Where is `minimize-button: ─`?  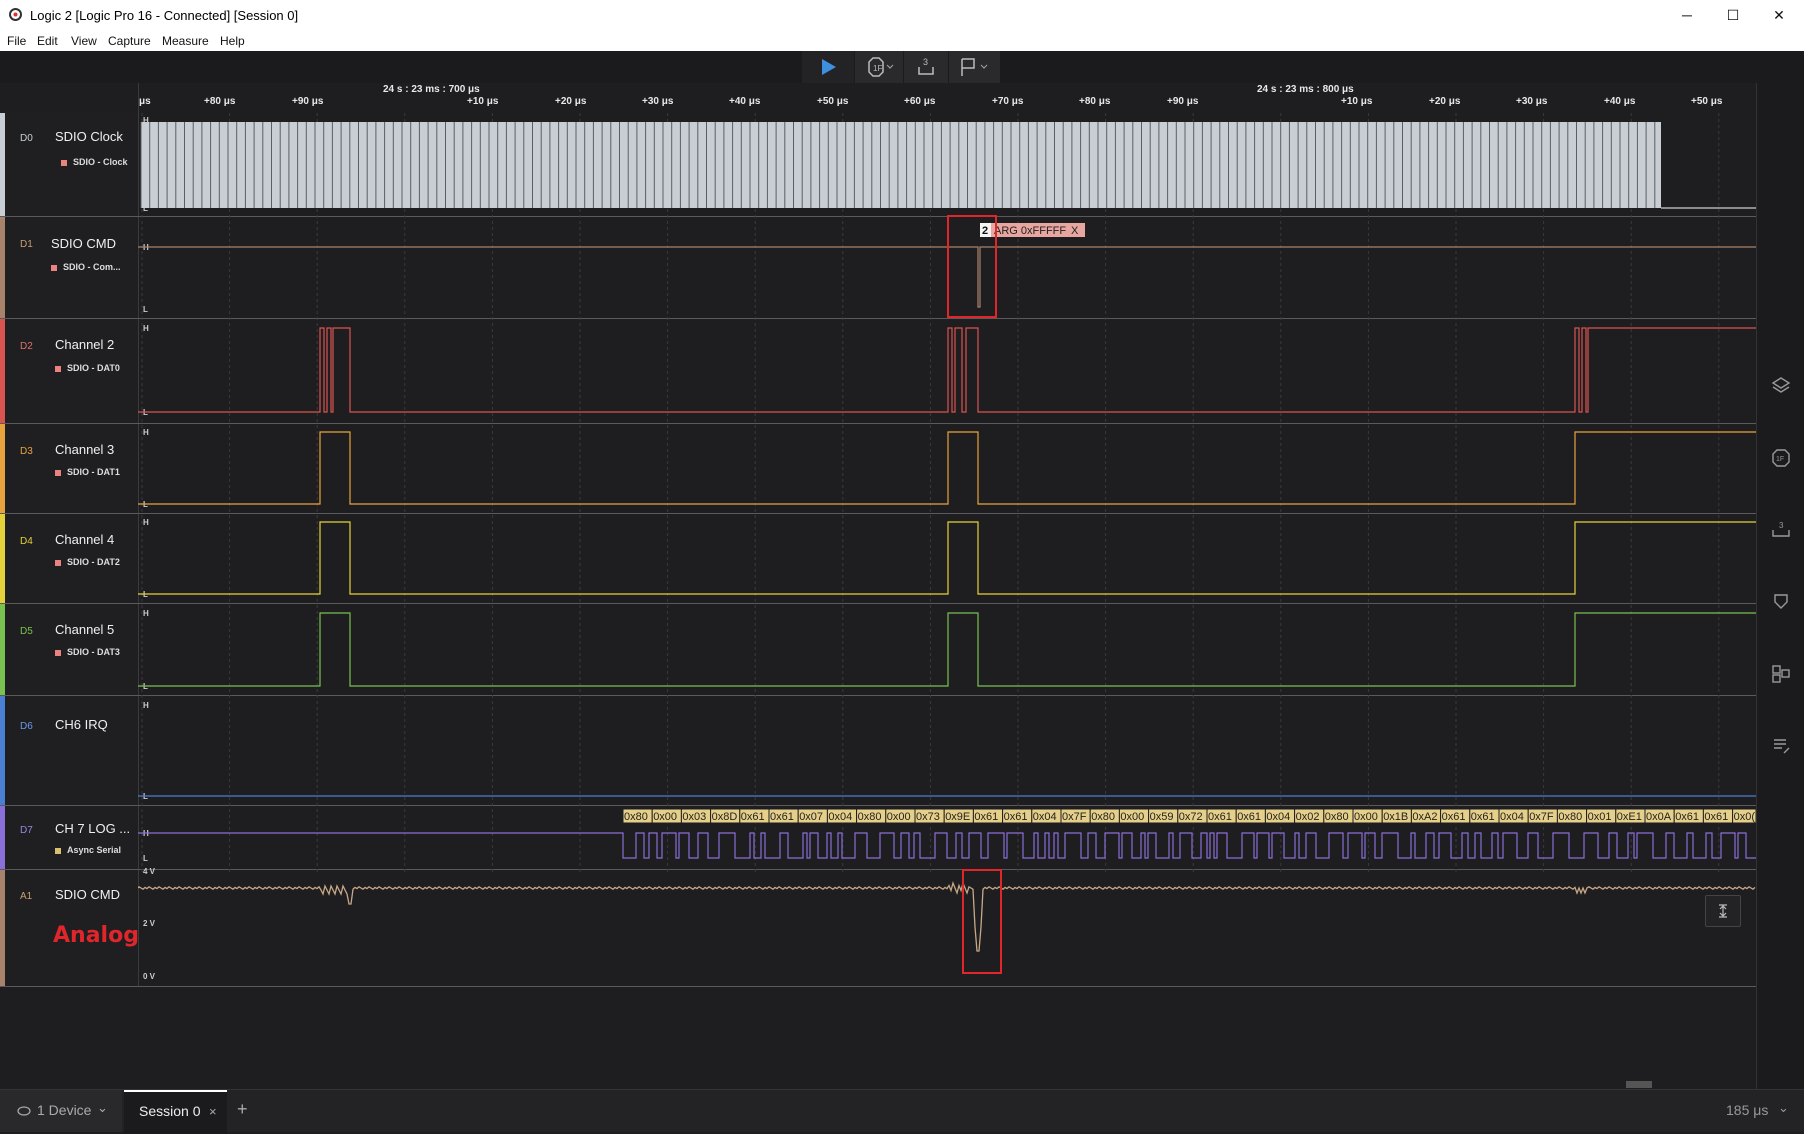
minimize-button: ─ is located at coordinates (1687, 15).